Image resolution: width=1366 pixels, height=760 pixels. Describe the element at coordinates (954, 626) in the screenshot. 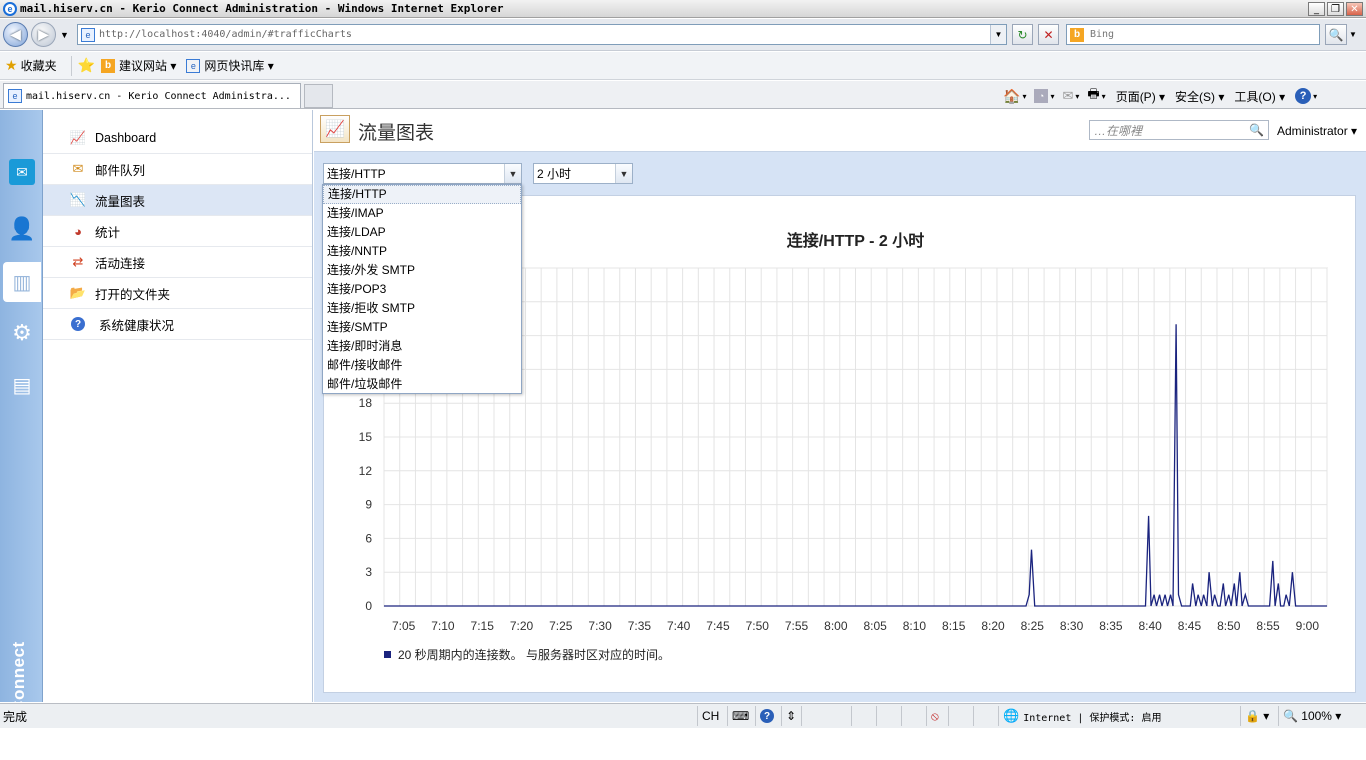

I see `x-tick-label: 8:15` at that location.